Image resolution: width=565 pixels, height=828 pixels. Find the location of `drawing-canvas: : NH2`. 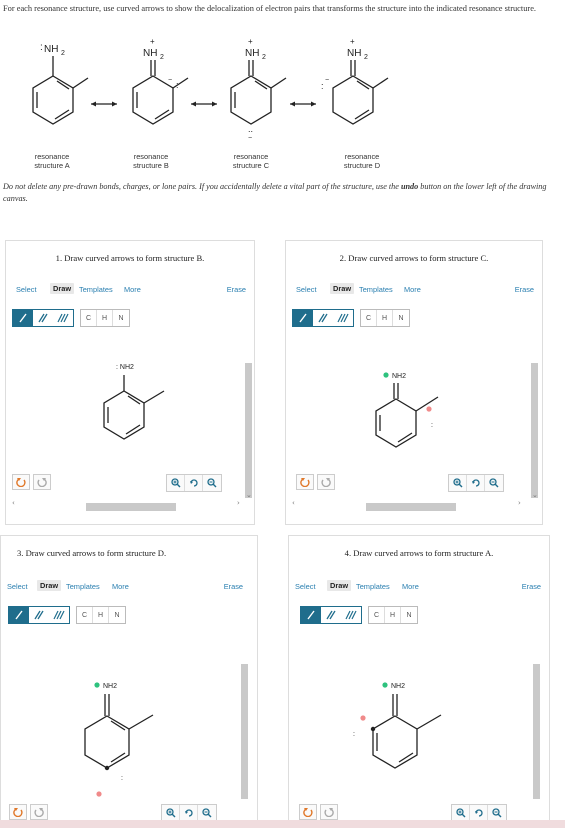

drawing-canvas: : NH2 is located at coordinates (130, 411).